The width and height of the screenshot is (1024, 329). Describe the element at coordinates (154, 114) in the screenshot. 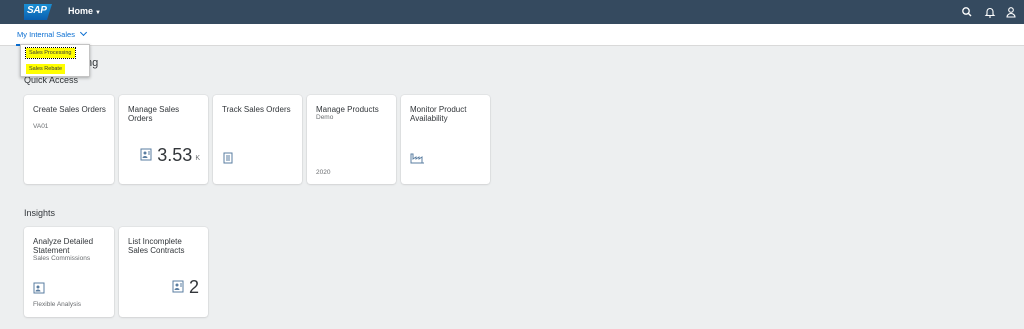

I see `tile-title: Manage Sales Orders` at that location.